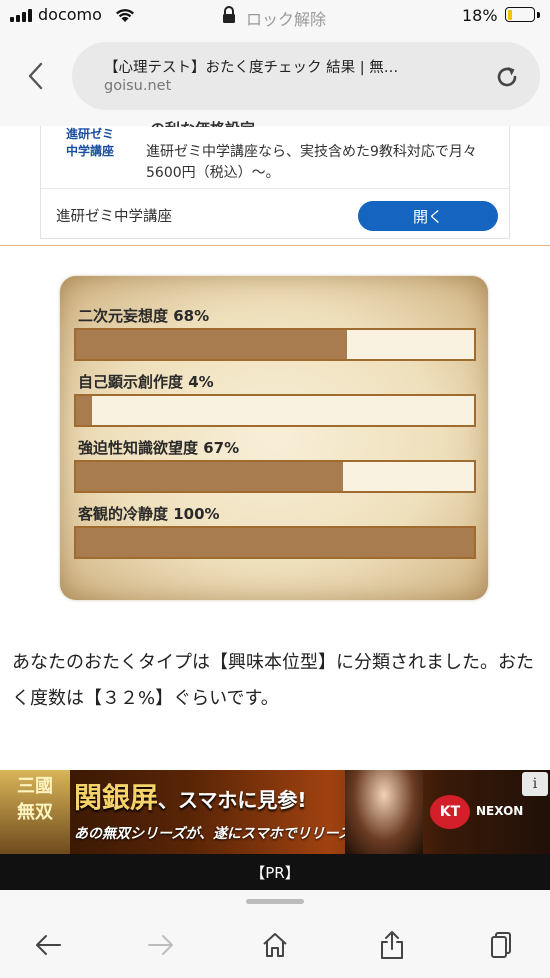  I want to click on ad-headline: の利な価格設定, so click(202, 122).